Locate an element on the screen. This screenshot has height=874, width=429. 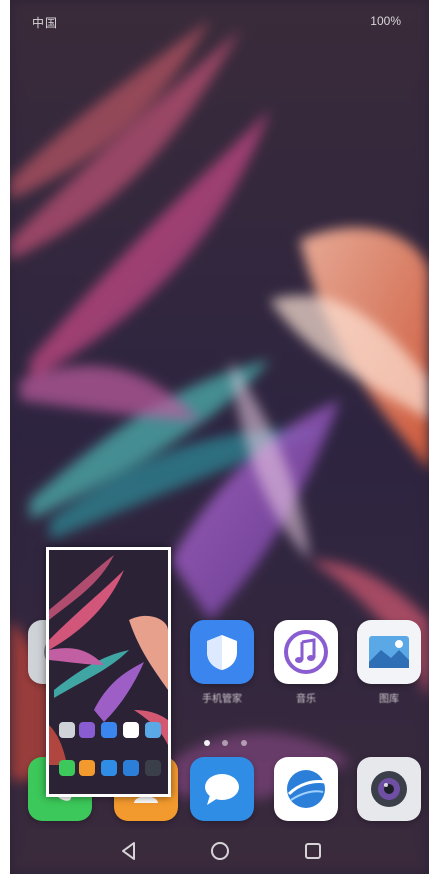
camera-app-icon is located at coordinates (389, 789).